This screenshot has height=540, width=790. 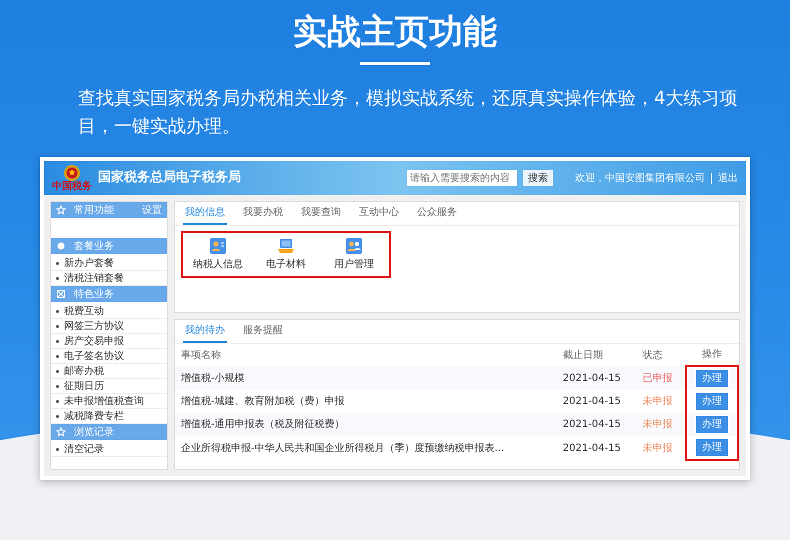 I want to click on search-field: 请输入需要搜索的内容, so click(x=462, y=178).